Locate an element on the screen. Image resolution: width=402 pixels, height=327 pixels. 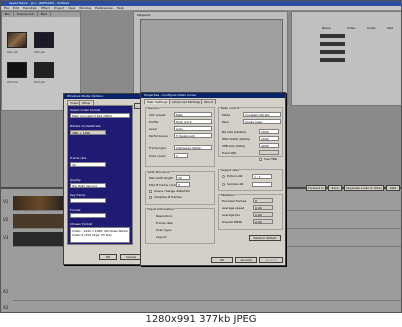
menu-file: File is located at coordinates (6, 8).